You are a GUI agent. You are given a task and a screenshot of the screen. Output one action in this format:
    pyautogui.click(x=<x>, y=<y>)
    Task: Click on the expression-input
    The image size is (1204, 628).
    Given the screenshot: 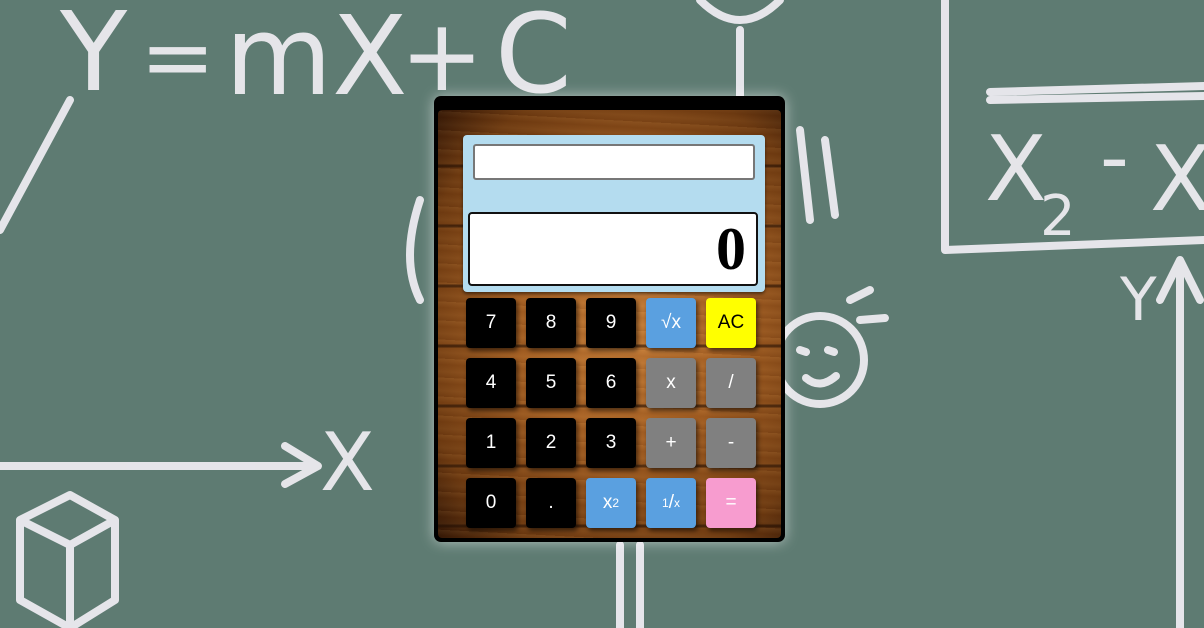 What is the action you would take?
    pyautogui.click(x=614, y=162)
    